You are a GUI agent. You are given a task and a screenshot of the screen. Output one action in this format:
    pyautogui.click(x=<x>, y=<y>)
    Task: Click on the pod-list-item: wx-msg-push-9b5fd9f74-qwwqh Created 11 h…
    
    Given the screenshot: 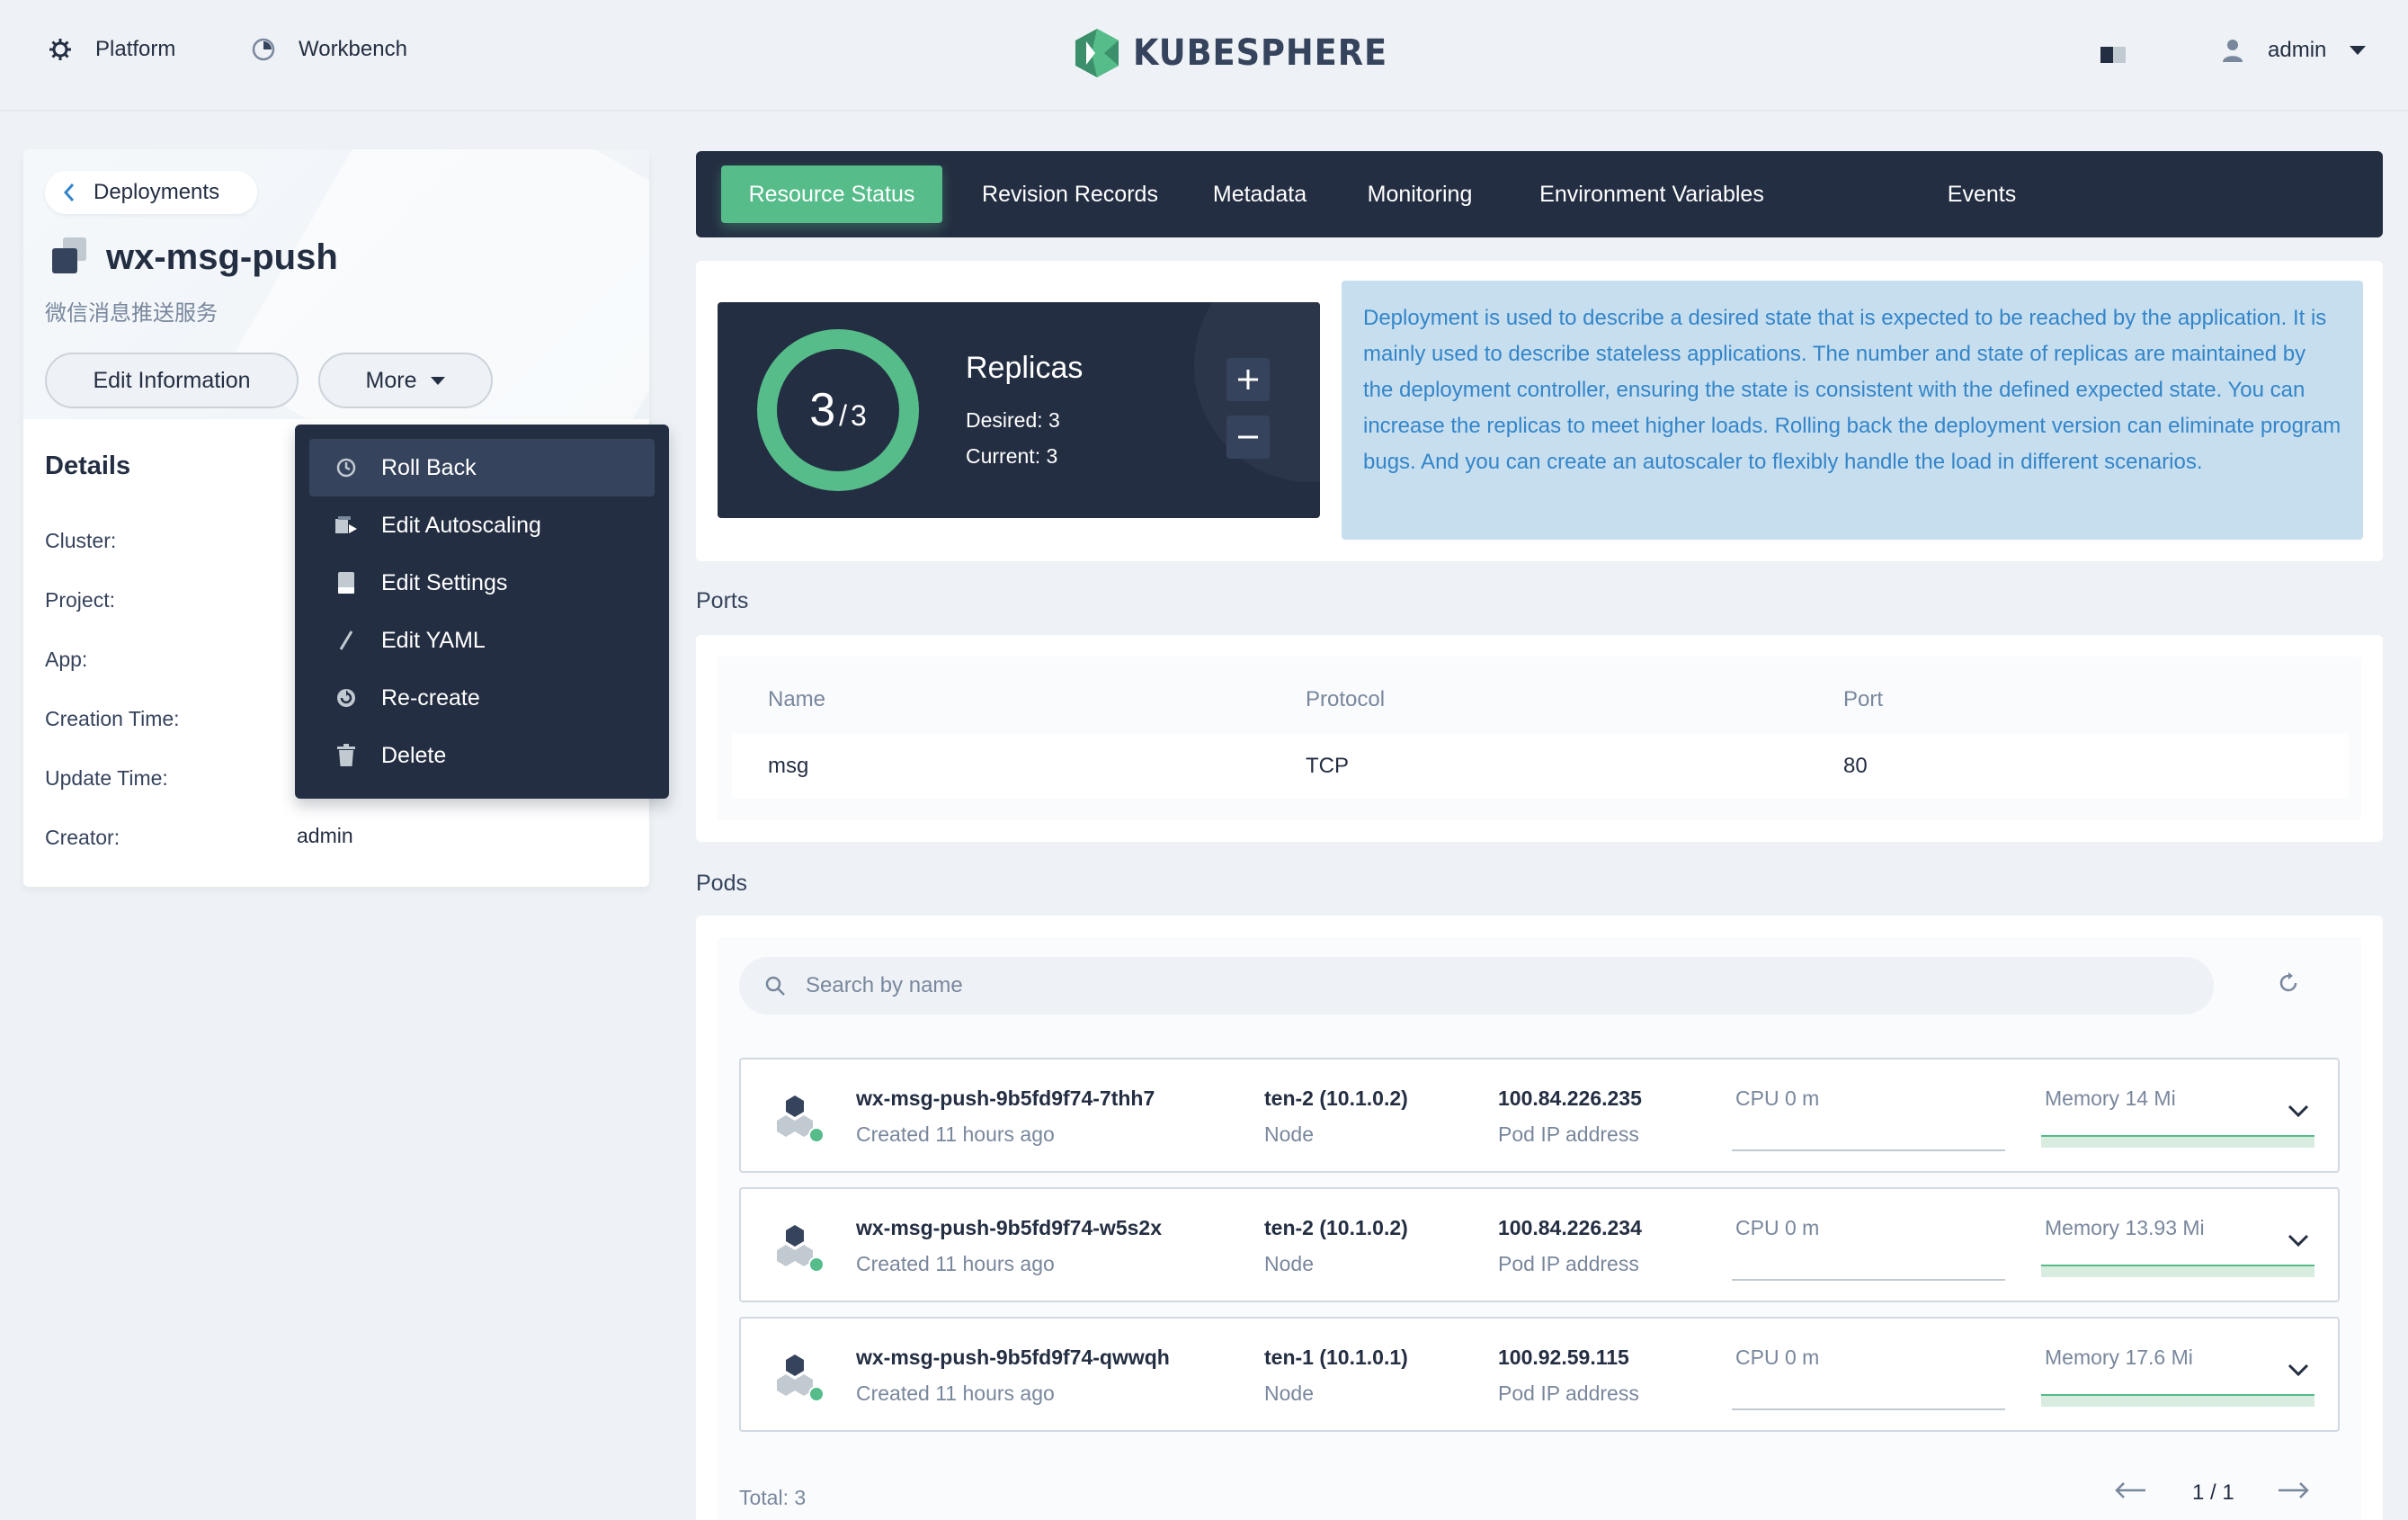 What is the action you would take?
    pyautogui.click(x=1539, y=1375)
    